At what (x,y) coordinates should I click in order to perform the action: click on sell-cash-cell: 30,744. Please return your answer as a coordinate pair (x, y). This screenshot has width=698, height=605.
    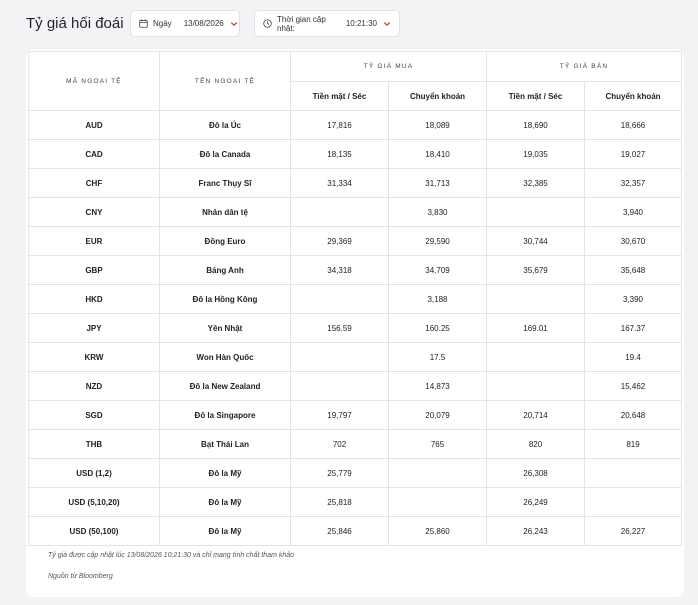
    Looking at the image, I should click on (535, 241).